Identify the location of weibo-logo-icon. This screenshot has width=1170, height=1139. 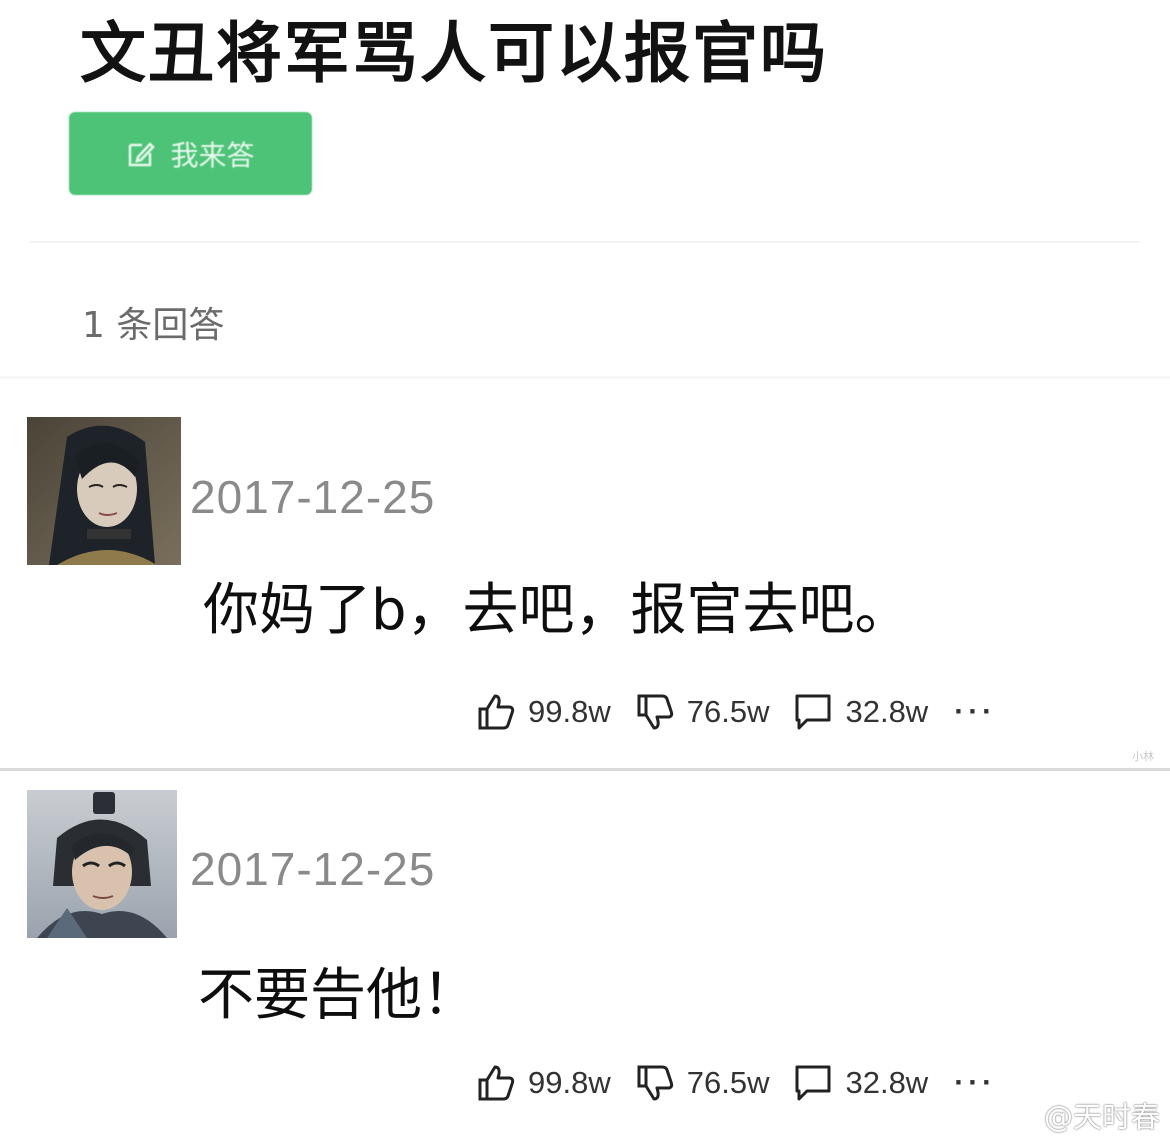
(1019, 1116).